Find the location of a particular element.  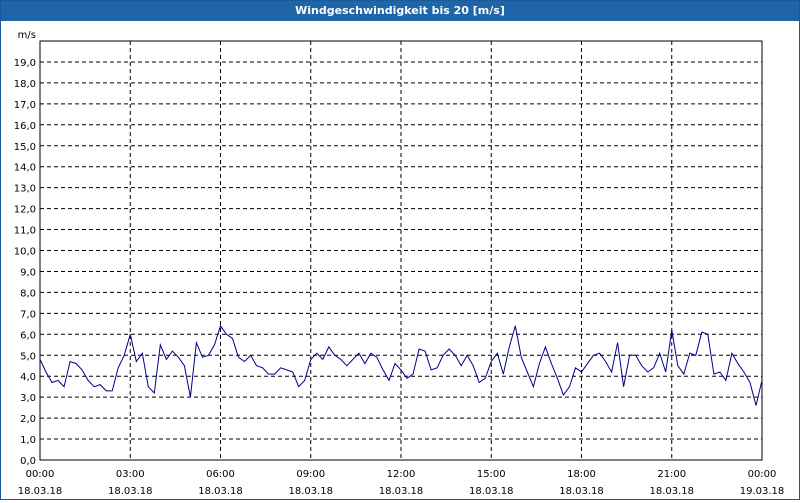

y-tick-label: 6,0 is located at coordinates (28, 335).